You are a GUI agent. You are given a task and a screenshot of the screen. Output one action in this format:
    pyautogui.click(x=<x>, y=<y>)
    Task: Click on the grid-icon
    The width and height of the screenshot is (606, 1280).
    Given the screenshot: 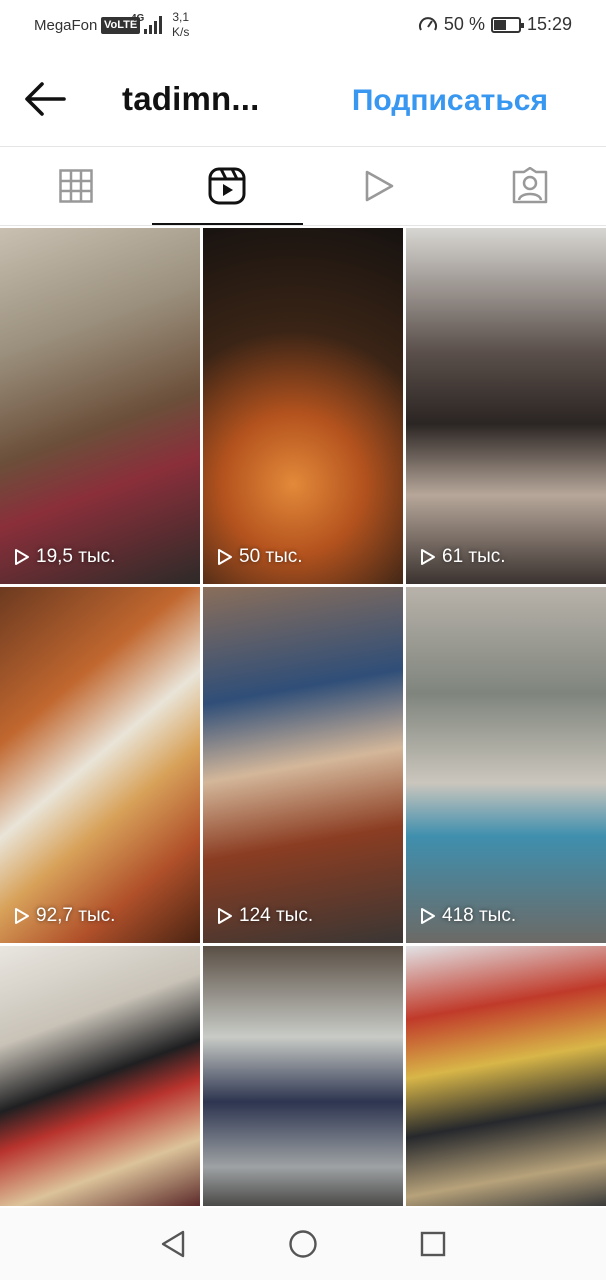 What is the action you would take?
    pyautogui.click(x=76, y=186)
    